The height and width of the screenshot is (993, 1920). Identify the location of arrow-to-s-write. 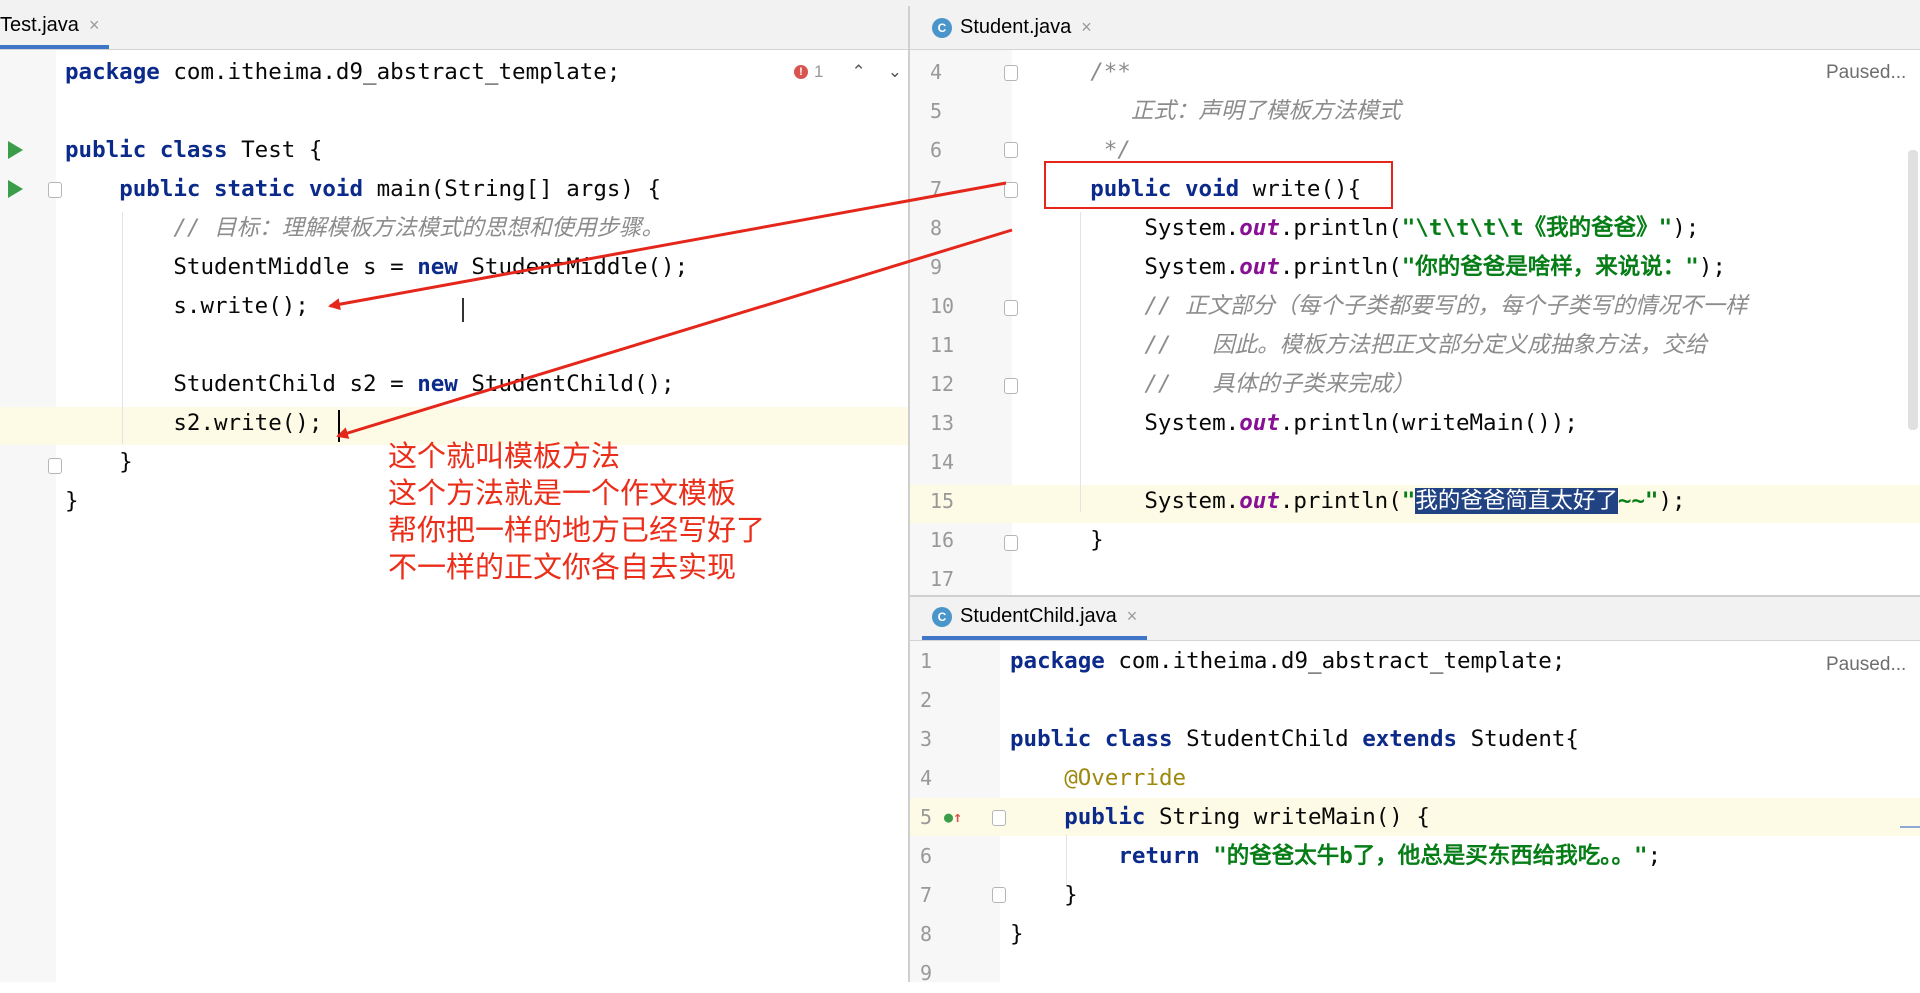
(667, 246).